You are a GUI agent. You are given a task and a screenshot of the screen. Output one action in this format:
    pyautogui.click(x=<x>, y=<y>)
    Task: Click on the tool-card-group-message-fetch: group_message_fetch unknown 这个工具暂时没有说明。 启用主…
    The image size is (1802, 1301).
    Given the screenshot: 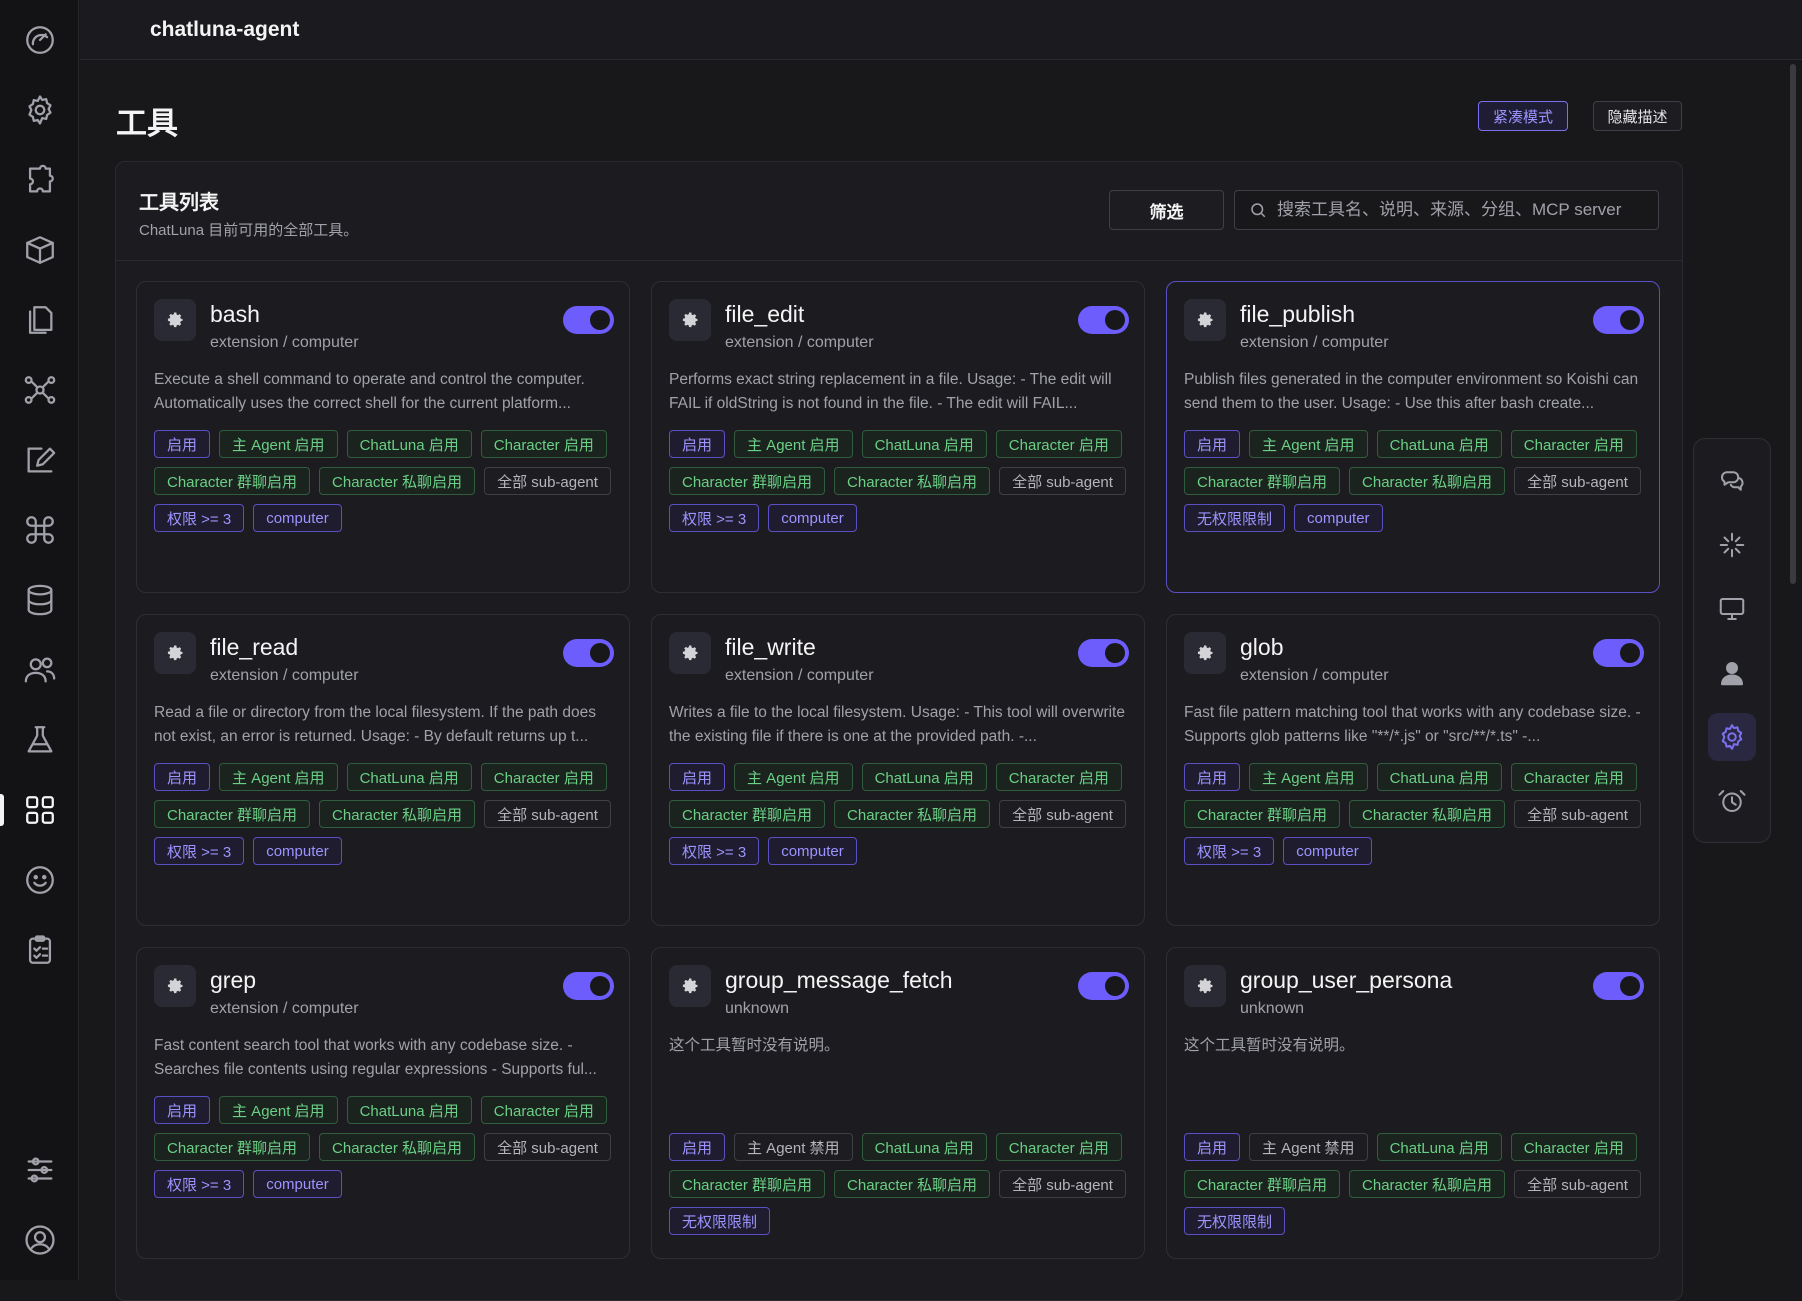 What is the action you would take?
    pyautogui.click(x=898, y=1103)
    